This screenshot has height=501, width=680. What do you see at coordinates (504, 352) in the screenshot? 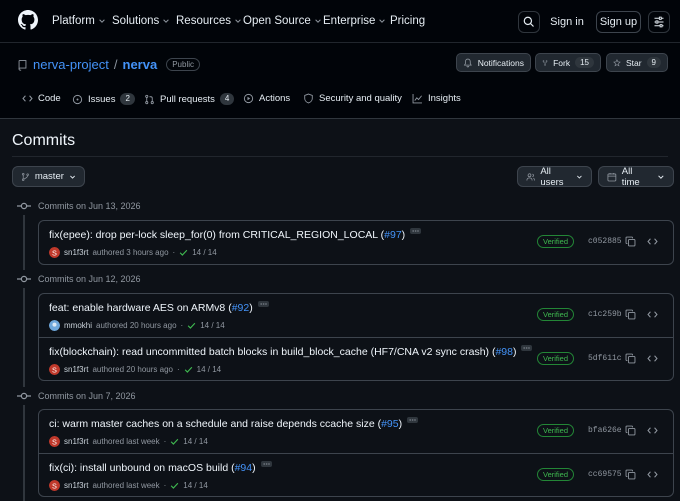
I see `pr-link: #98` at bounding box center [504, 352].